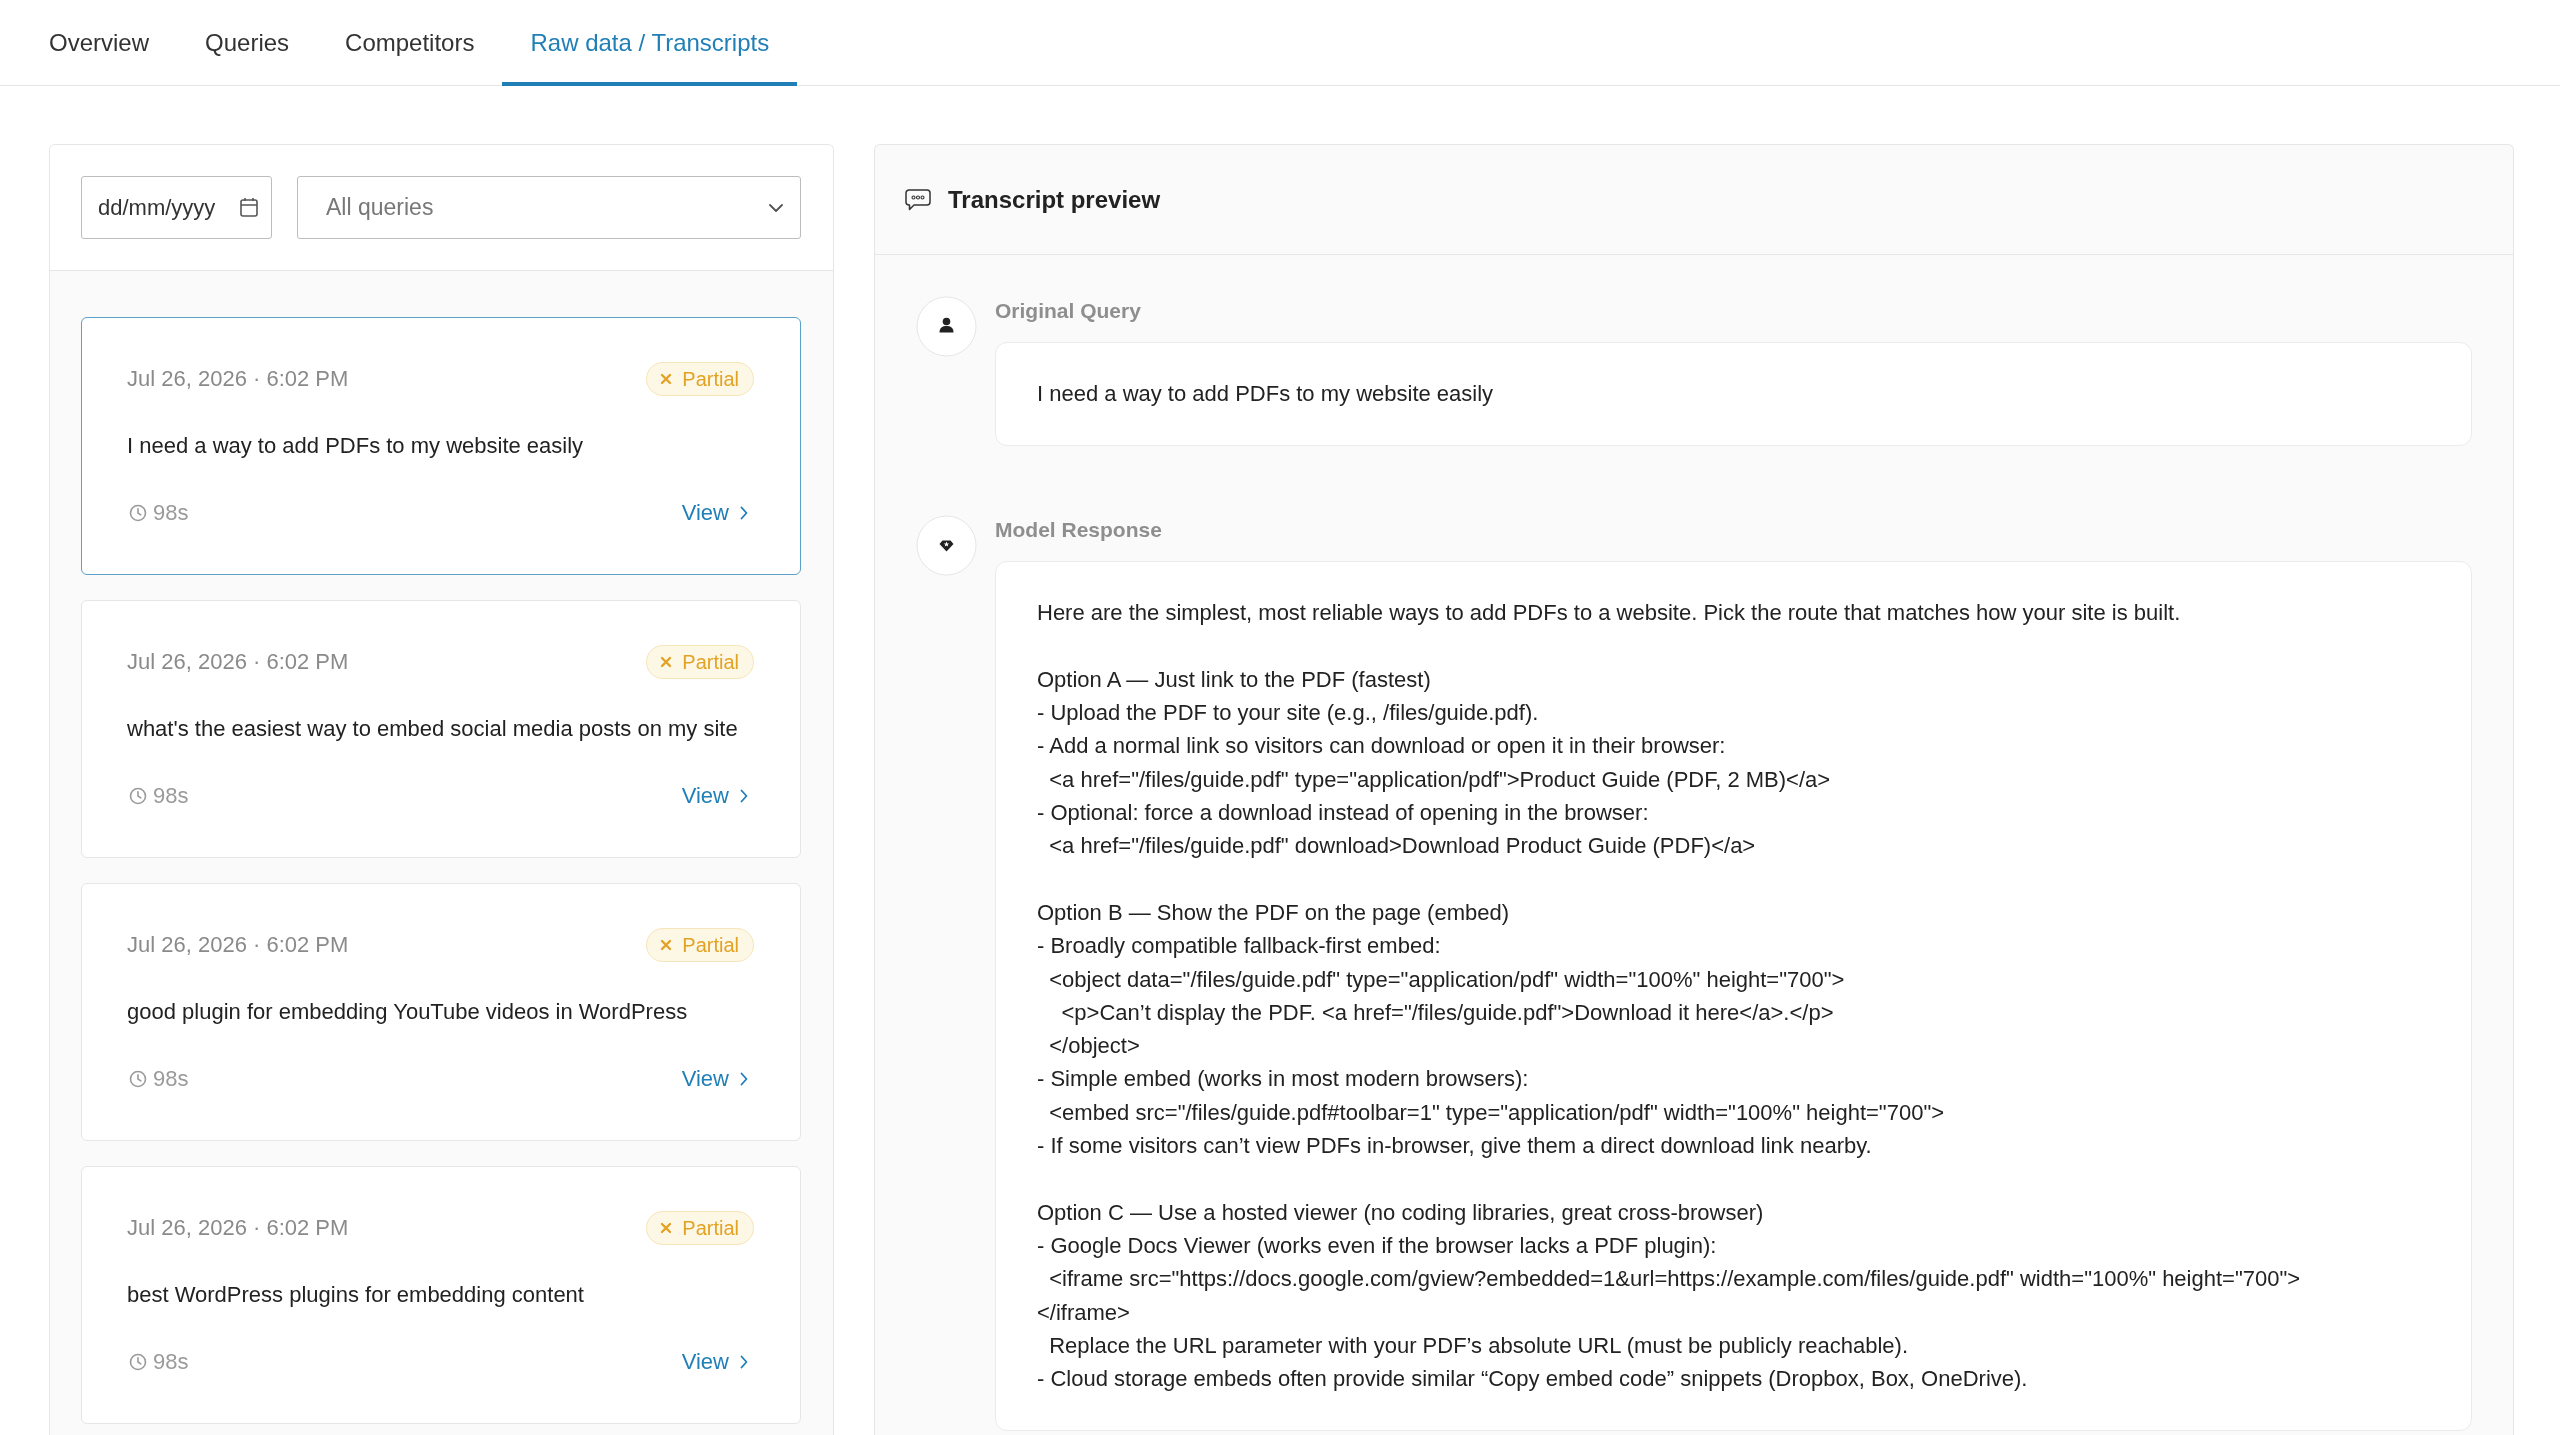 The width and height of the screenshot is (2560, 1435). What do you see at coordinates (946, 546) in the screenshot?
I see `gem-icon` at bounding box center [946, 546].